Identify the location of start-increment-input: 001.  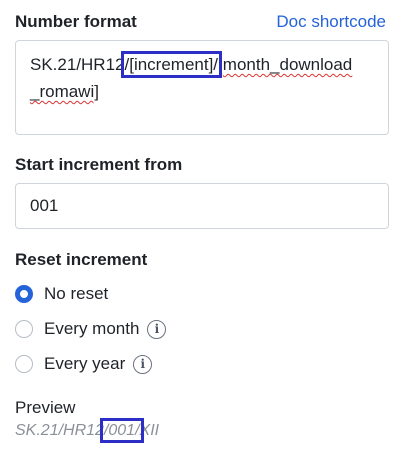
(202, 206).